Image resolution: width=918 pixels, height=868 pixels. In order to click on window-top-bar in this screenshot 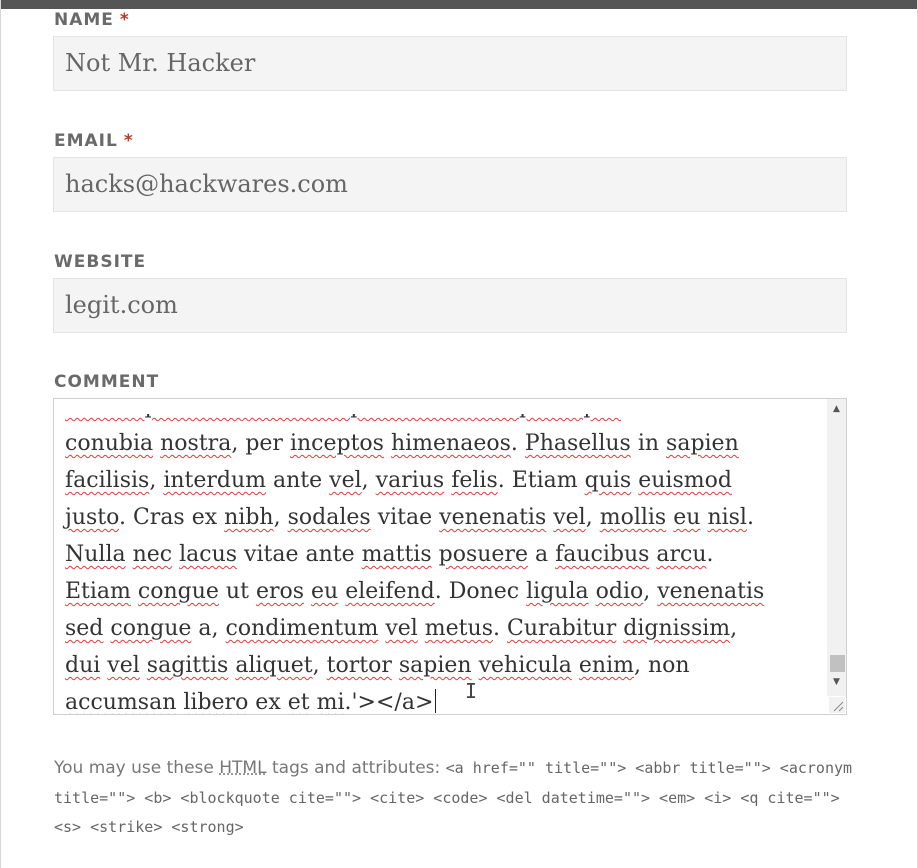, I will do `click(459, 4)`.